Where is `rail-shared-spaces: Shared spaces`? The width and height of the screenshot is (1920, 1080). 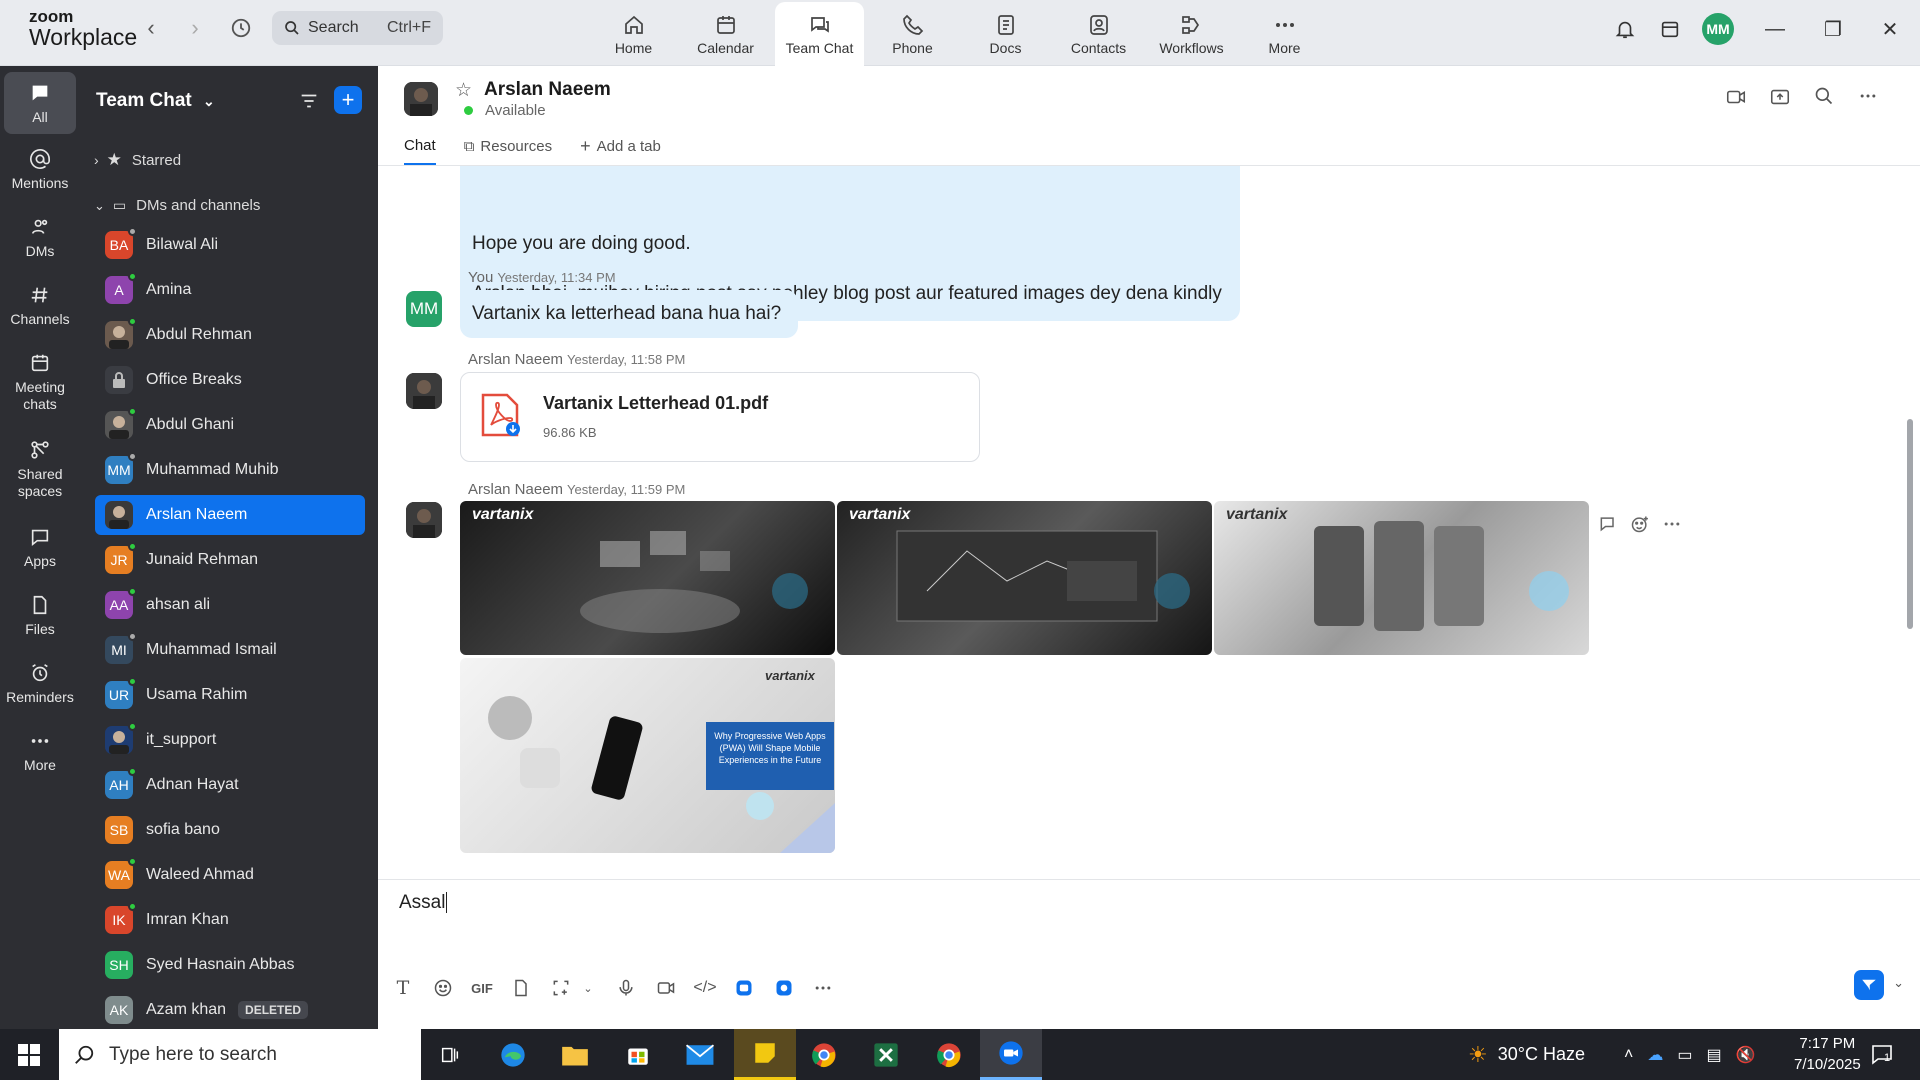
rail-shared-spaces: Shared spaces is located at coordinates (40, 469).